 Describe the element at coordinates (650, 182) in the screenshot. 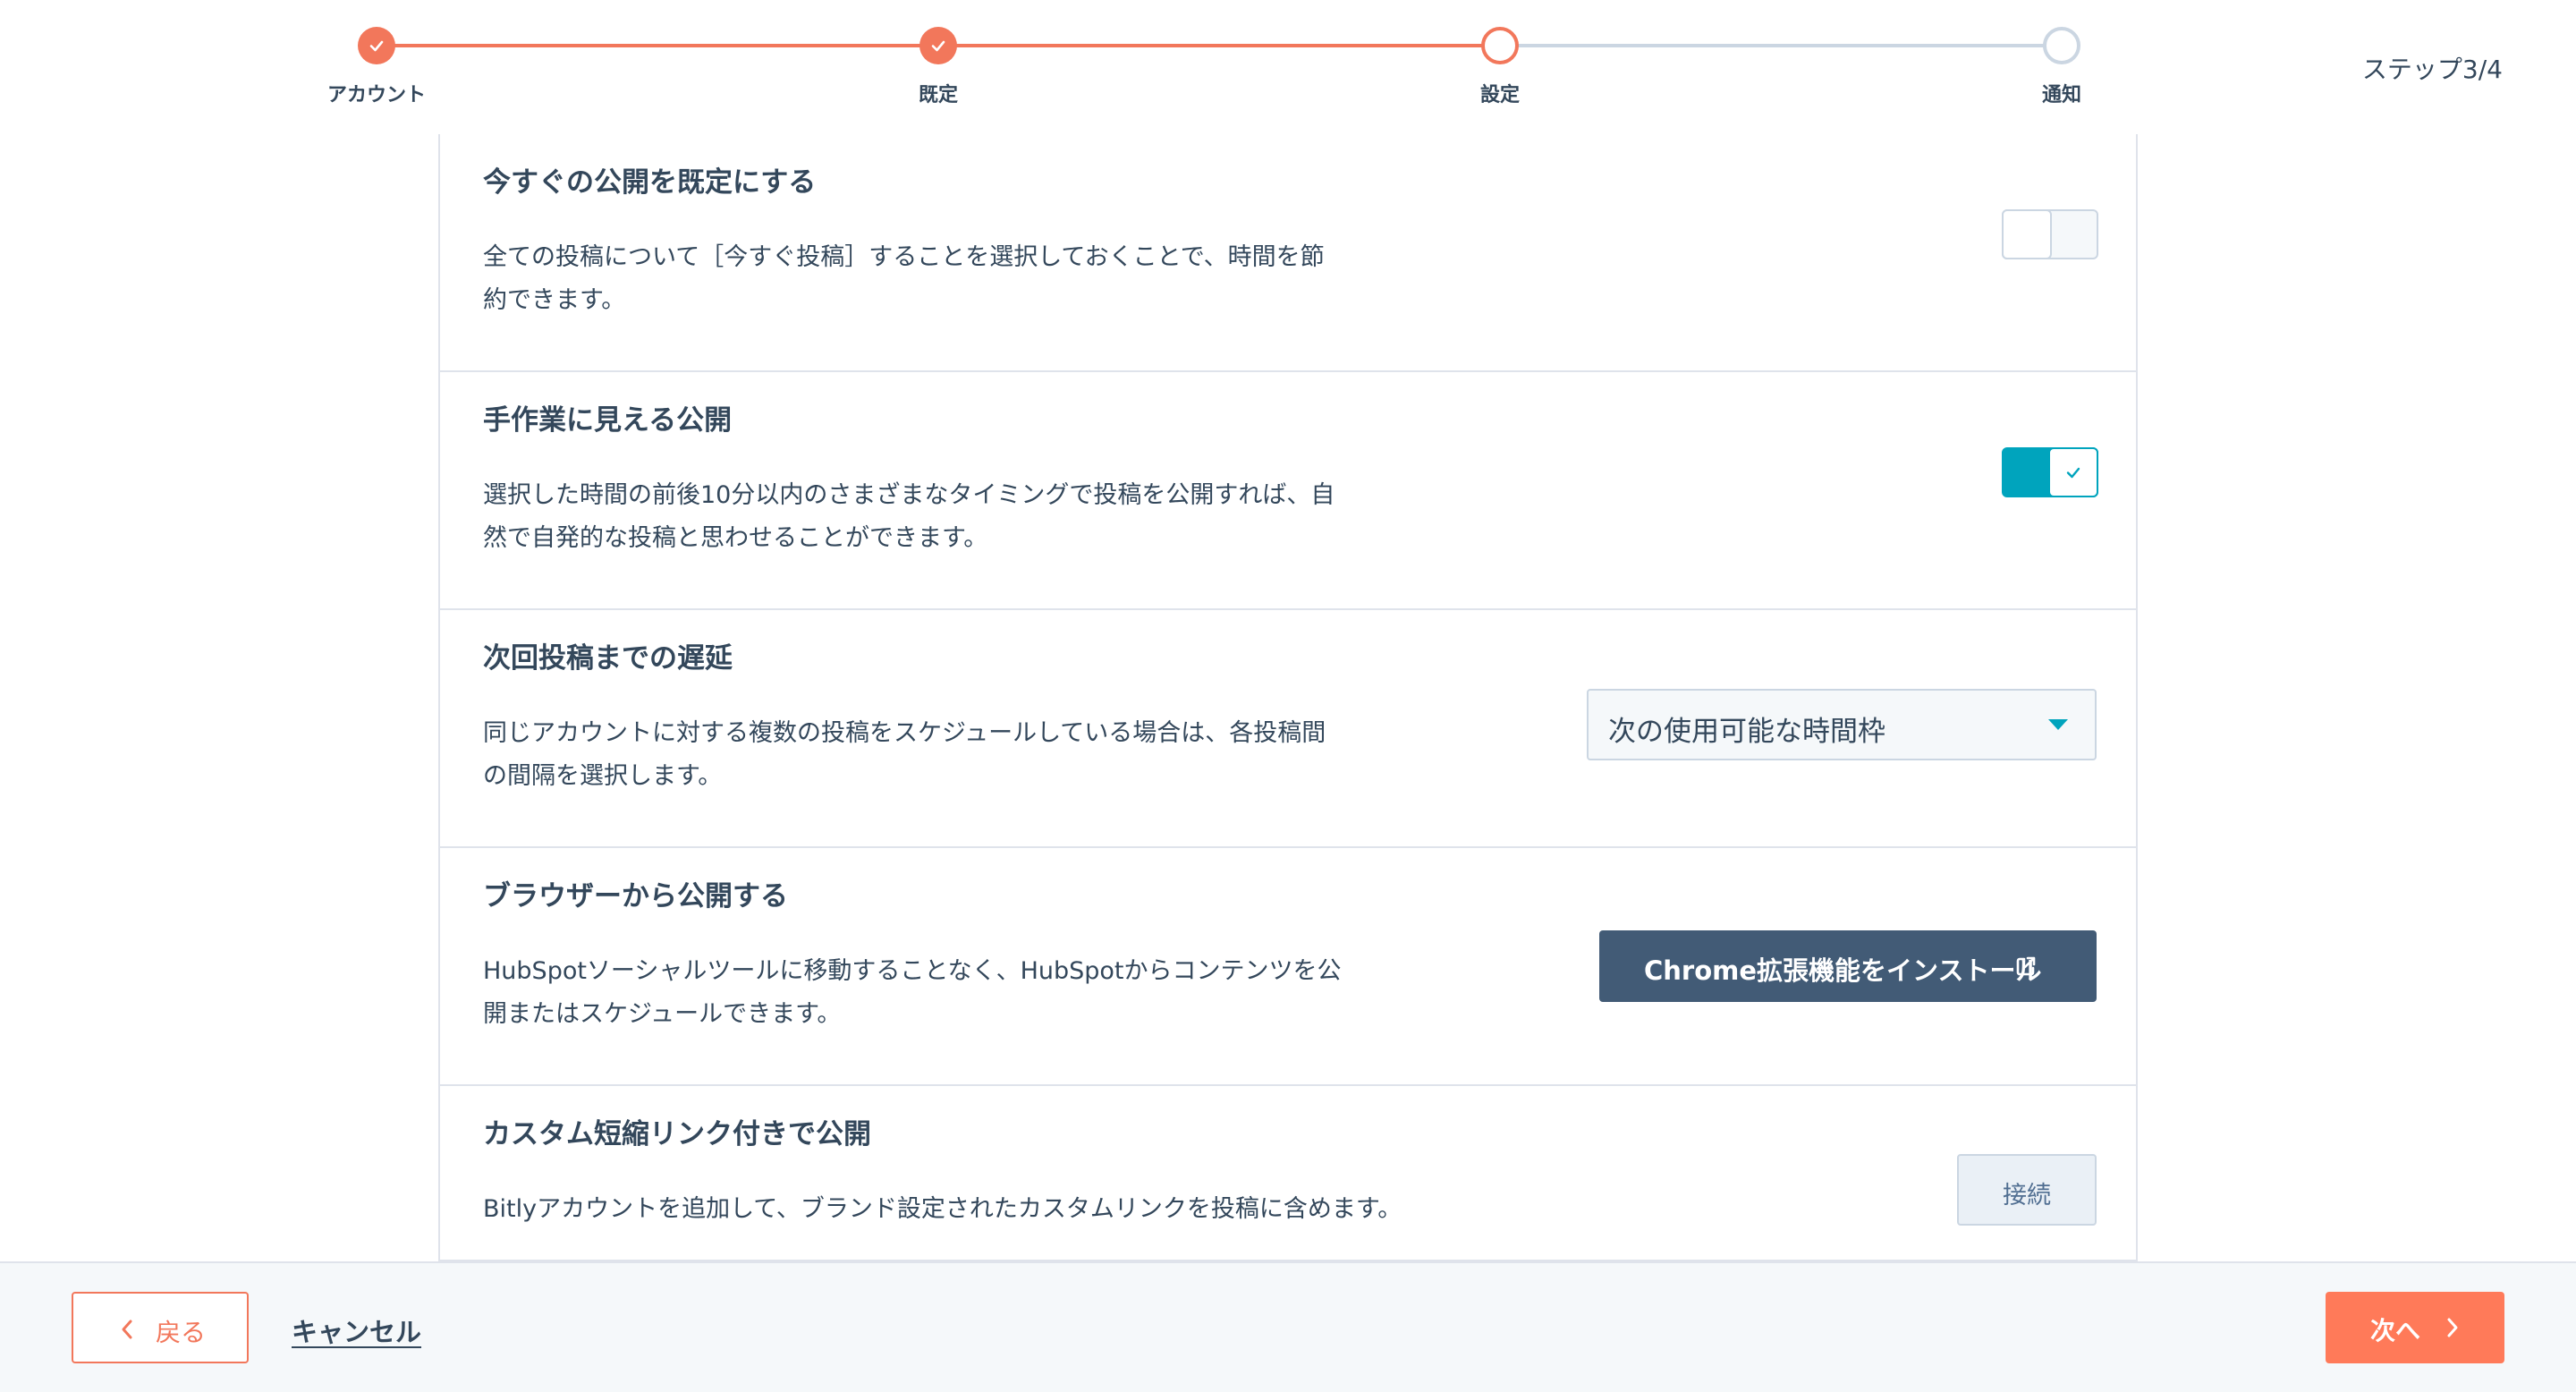

I see `setting-title: 今すぐの公開を既定にする` at that location.